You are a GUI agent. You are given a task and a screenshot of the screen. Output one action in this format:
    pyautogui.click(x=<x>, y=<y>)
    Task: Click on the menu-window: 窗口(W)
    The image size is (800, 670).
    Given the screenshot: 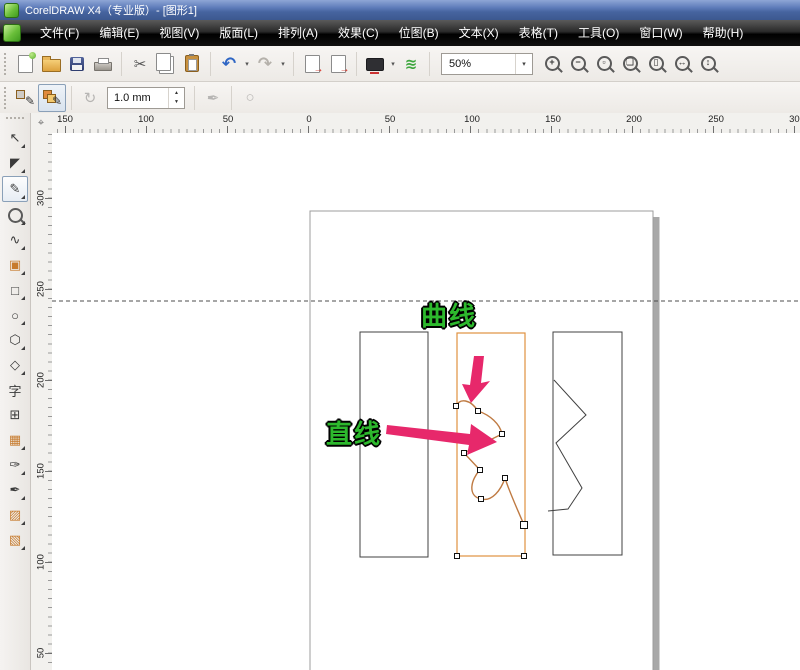 What is the action you would take?
    pyautogui.click(x=660, y=33)
    